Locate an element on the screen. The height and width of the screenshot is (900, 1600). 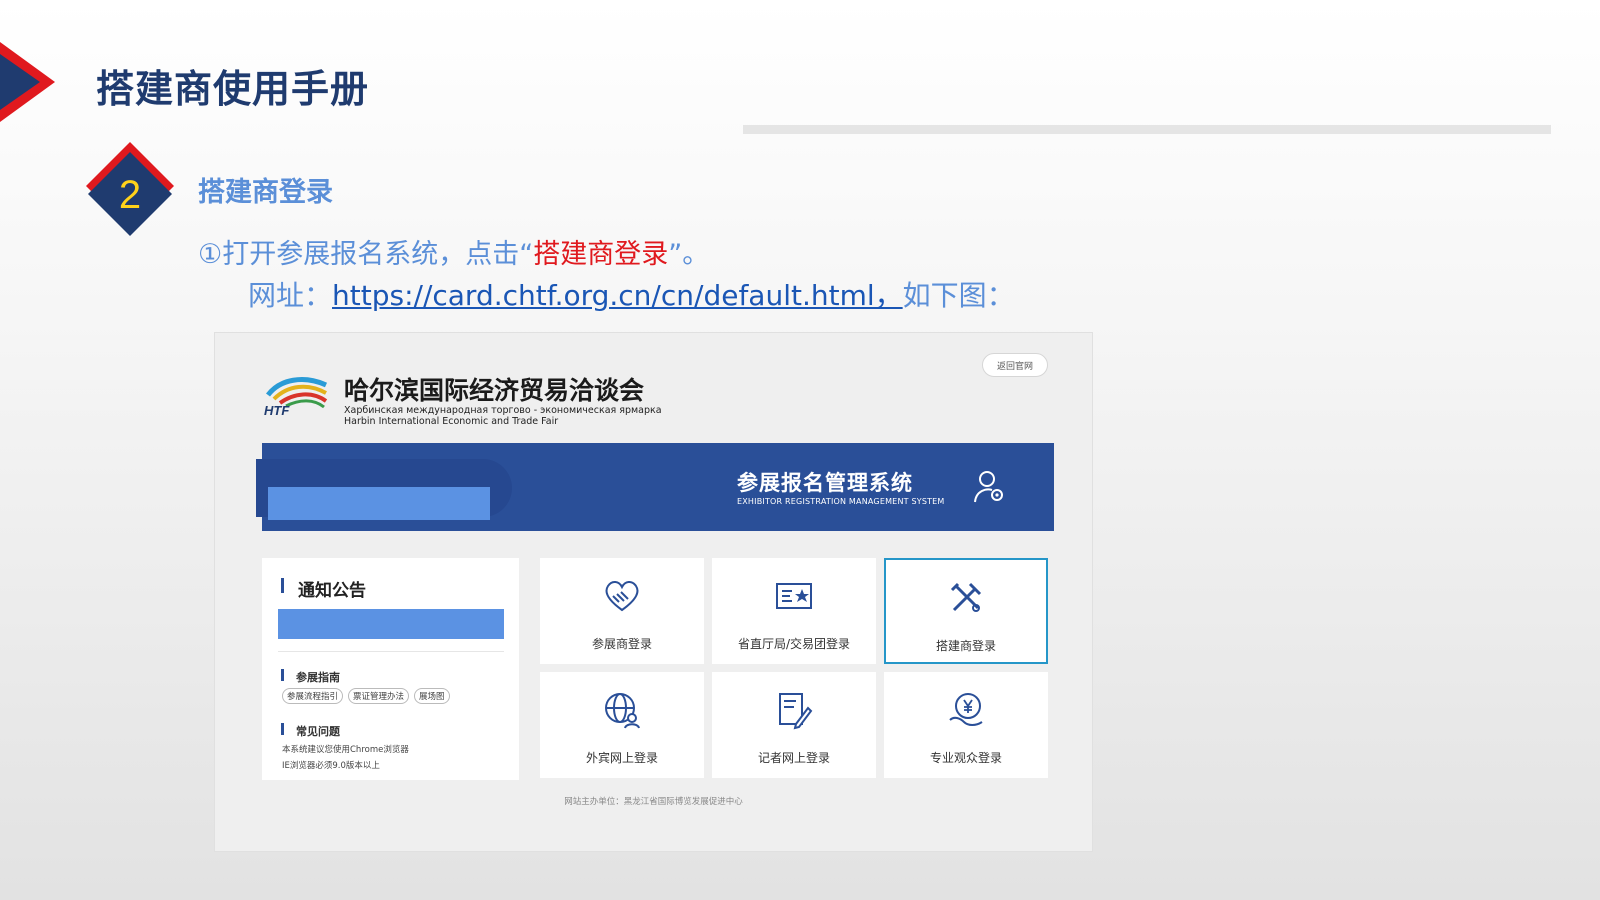
instruction-highlight: 搭建商登录 is located at coordinates (601, 254).